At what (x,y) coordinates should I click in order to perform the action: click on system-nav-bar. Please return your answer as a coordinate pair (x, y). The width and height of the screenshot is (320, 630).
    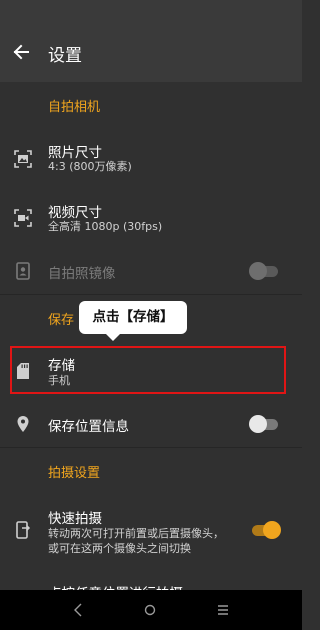
    Looking at the image, I should click on (151, 610).